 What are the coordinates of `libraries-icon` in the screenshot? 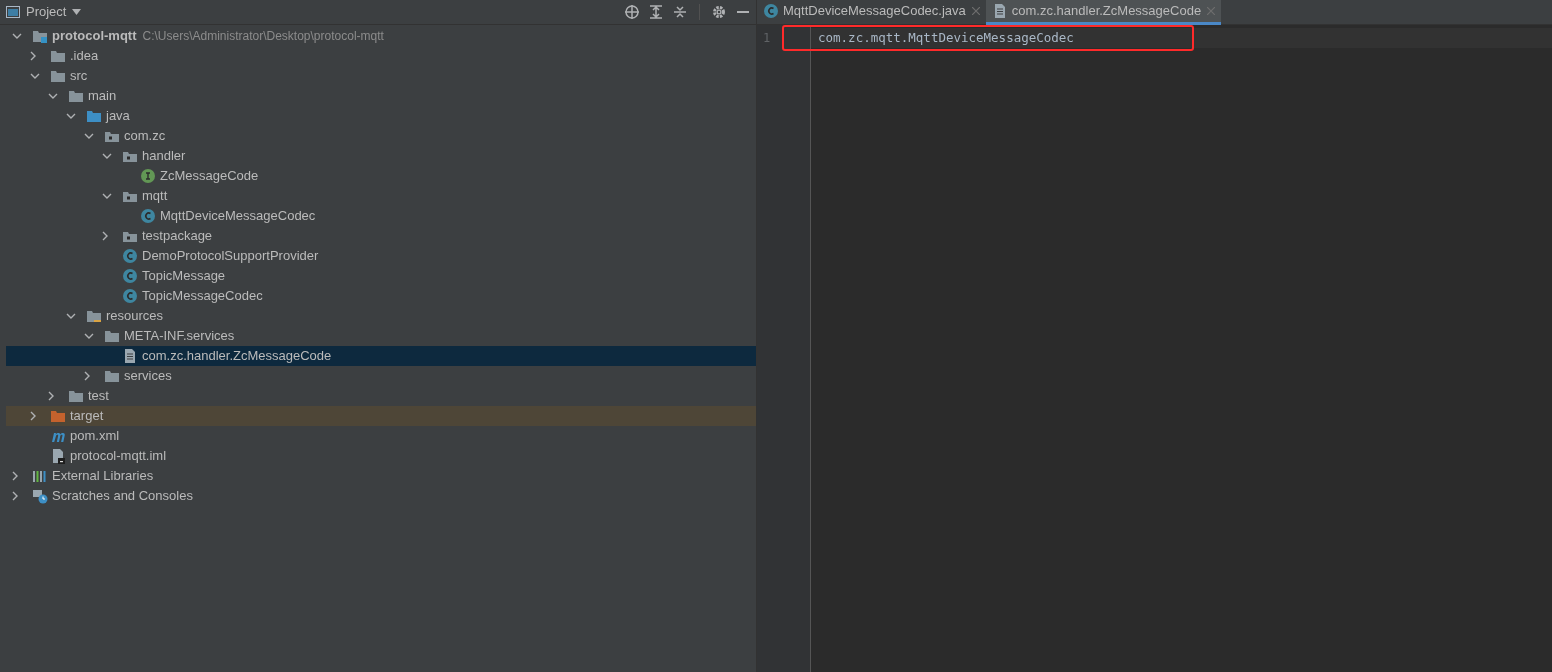 It's located at (40, 476).